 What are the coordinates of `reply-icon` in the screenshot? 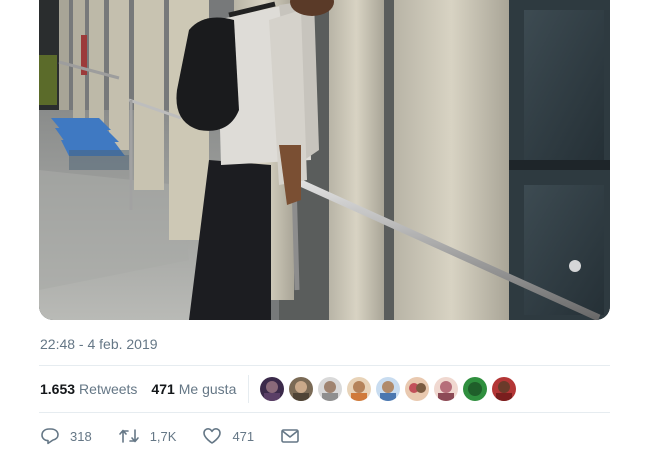 It's located at (50, 436).